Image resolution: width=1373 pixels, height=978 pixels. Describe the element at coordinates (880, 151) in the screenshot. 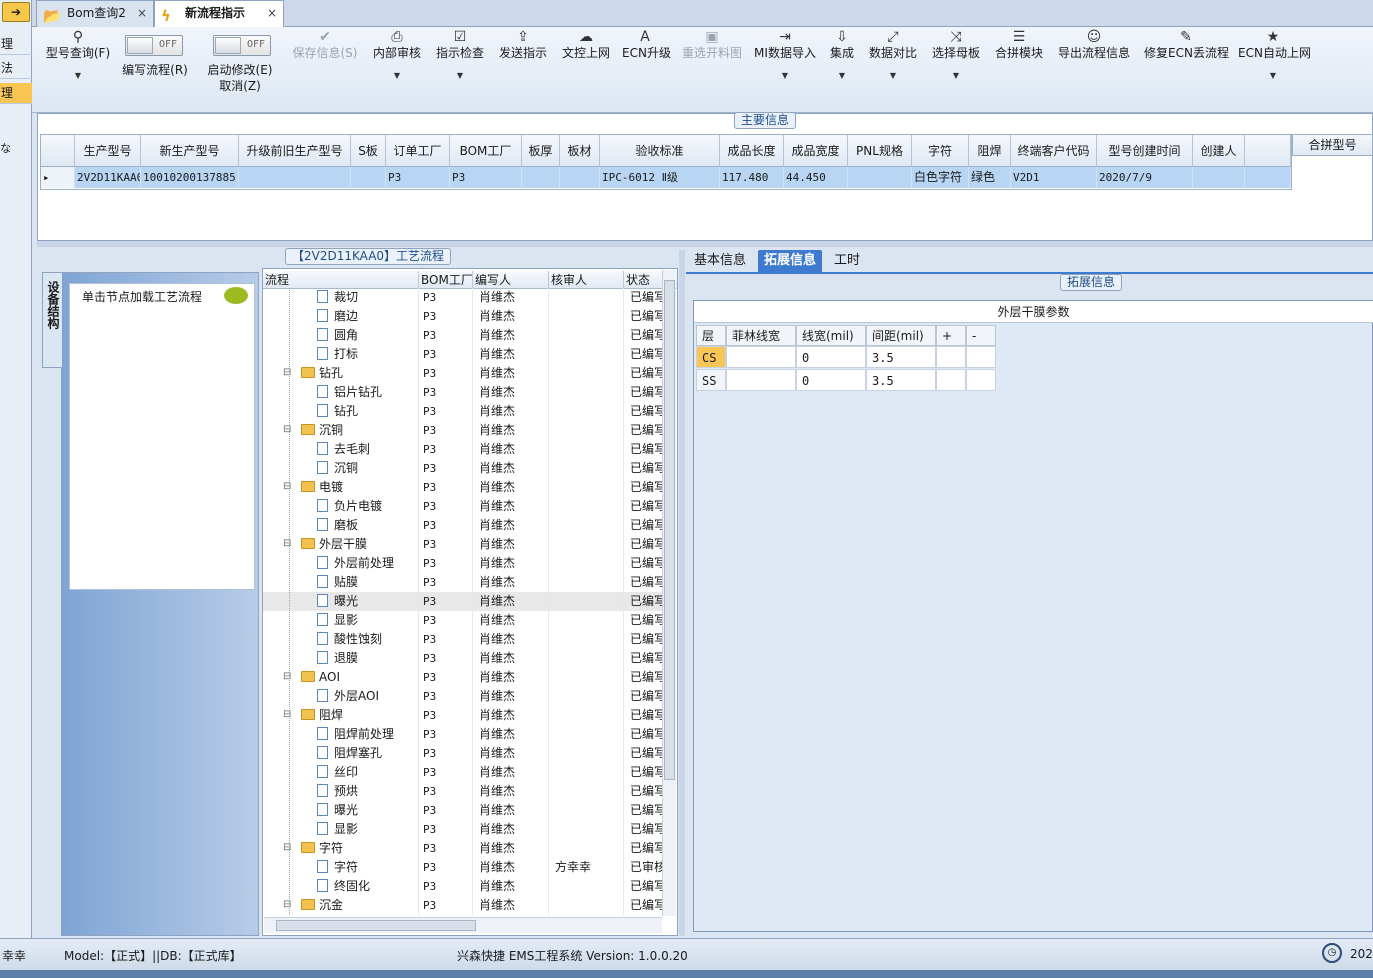

I see `column-header: PNL规格` at that location.